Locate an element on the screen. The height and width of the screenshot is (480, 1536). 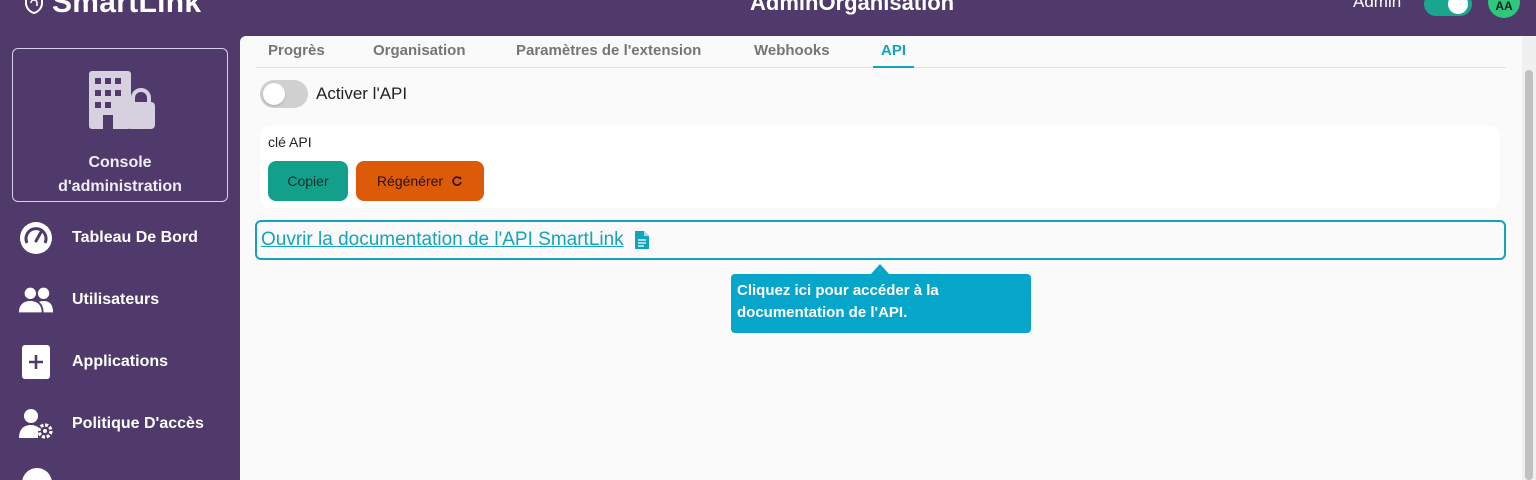
scrollbar-thumb is located at coordinates (1529, 275).